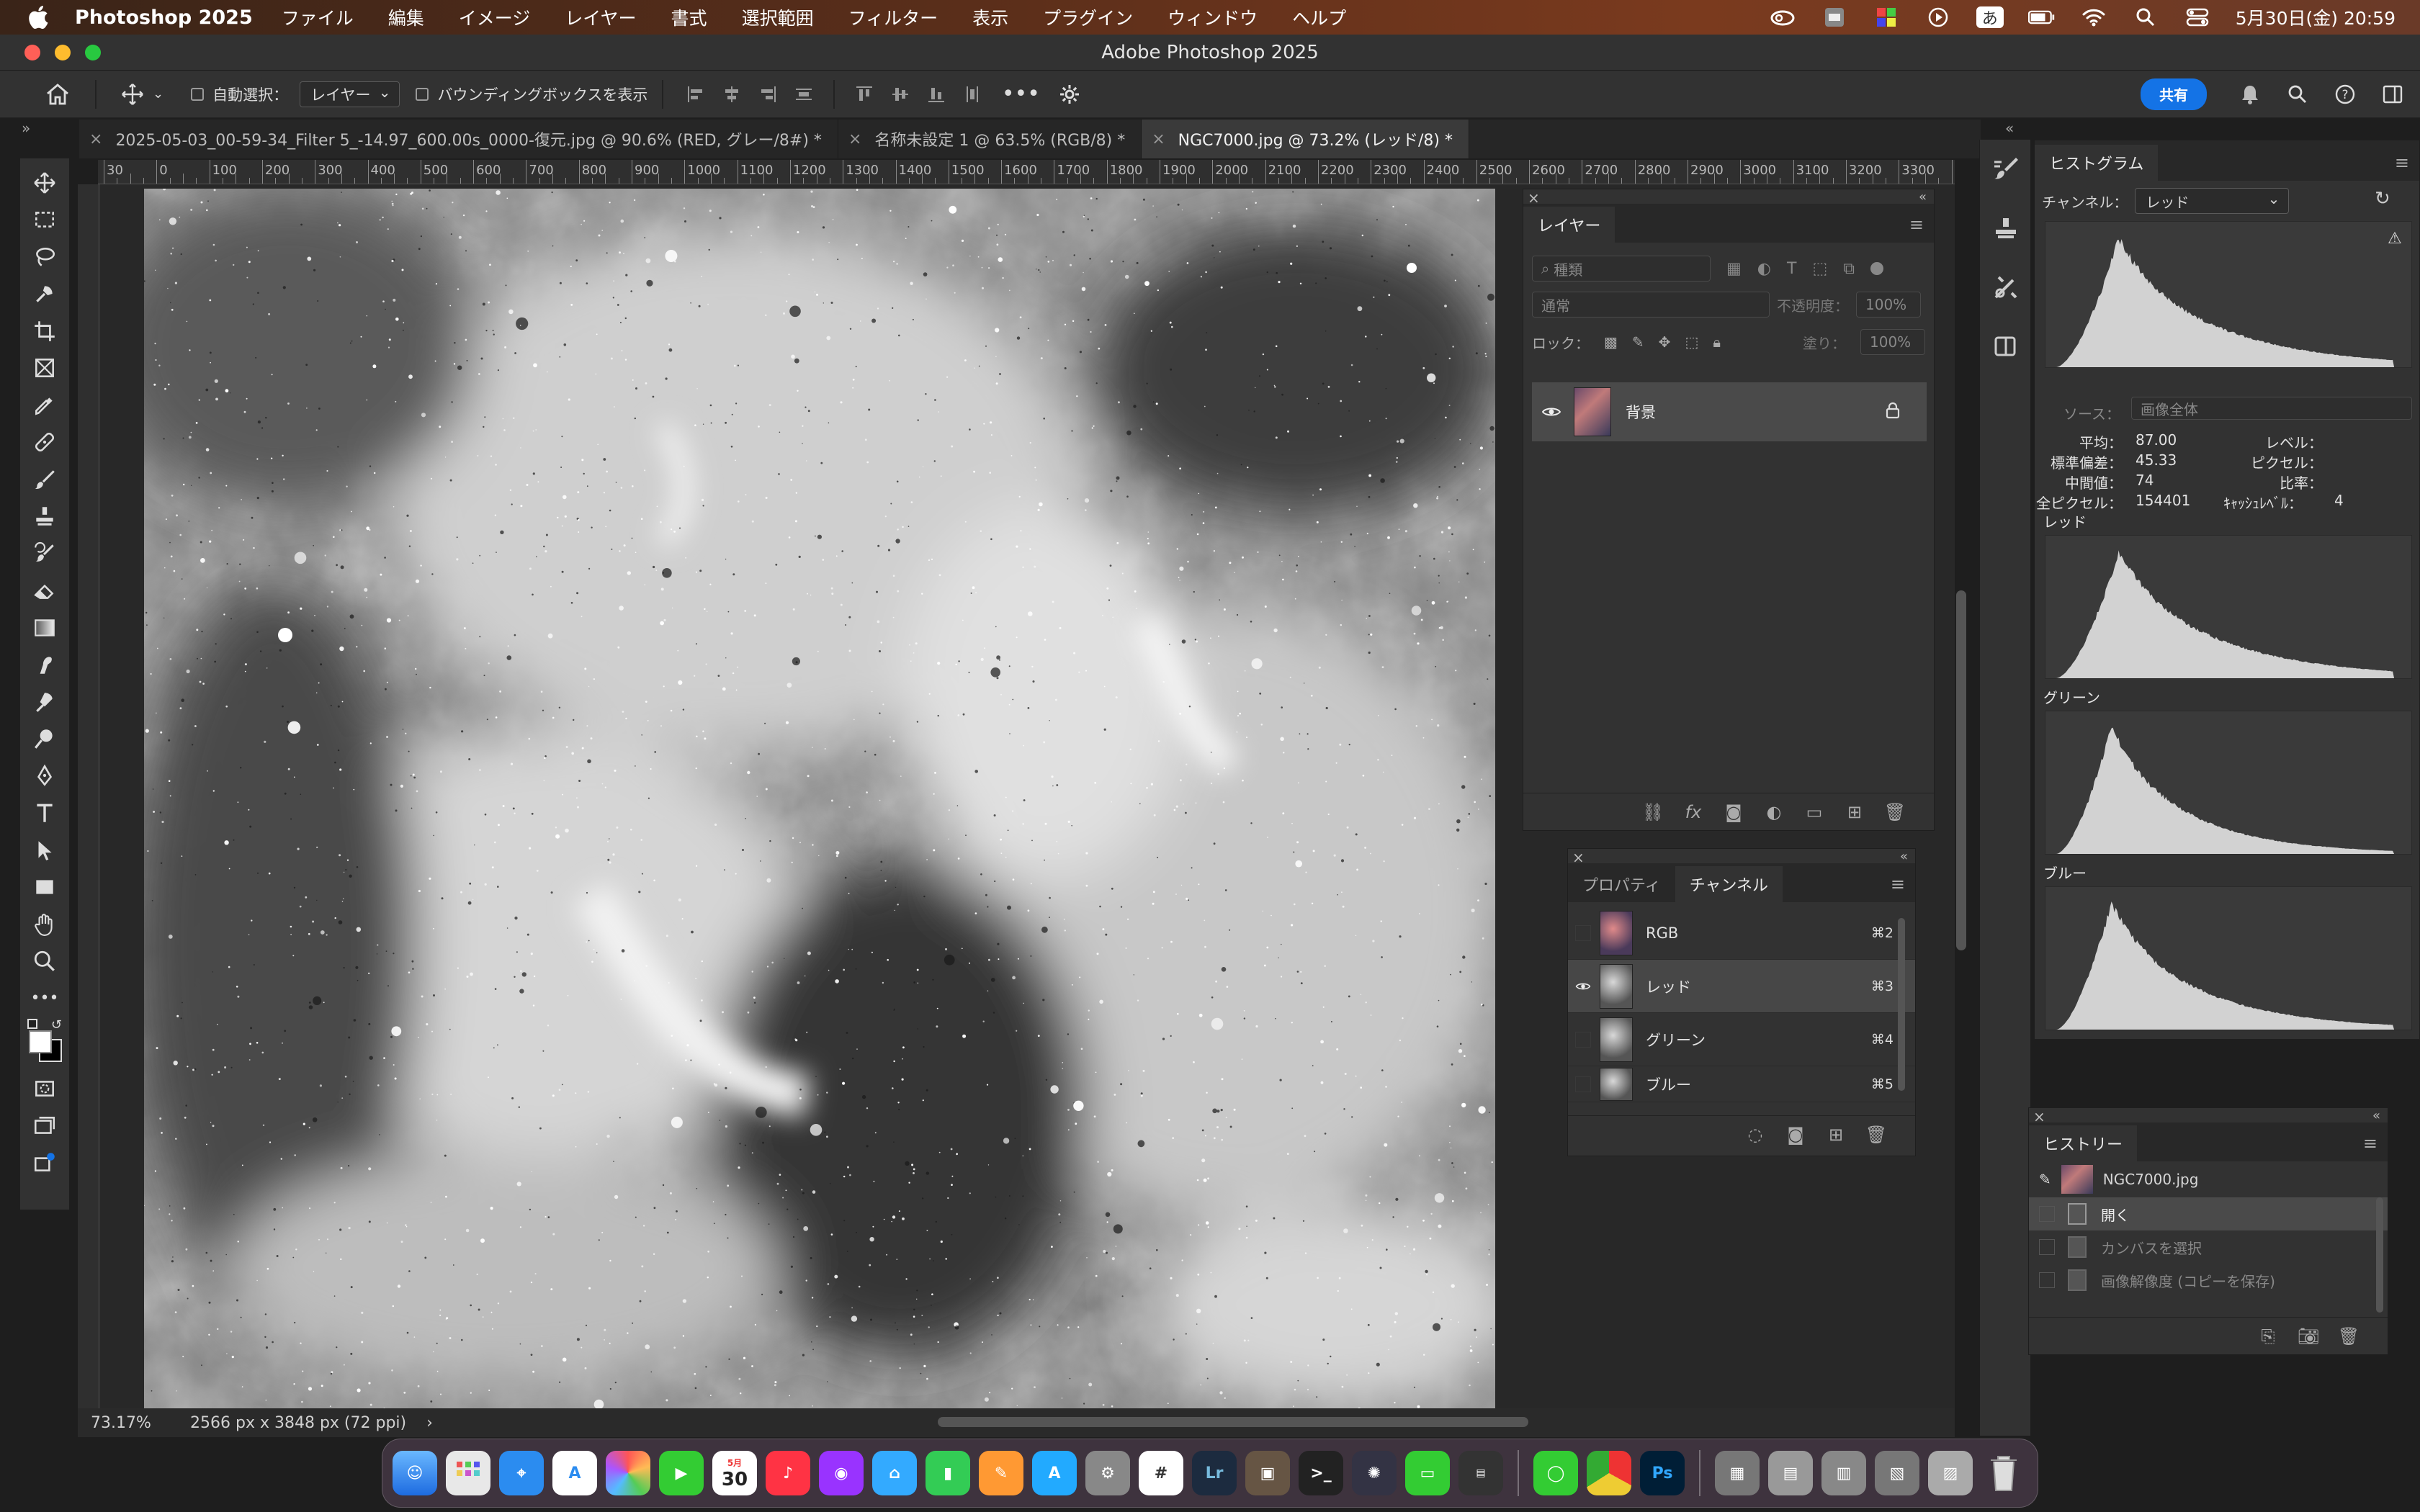 This screenshot has height=1512, width=2420. Describe the element at coordinates (2345, 94) in the screenshot. I see `help-icon: ?` at that location.